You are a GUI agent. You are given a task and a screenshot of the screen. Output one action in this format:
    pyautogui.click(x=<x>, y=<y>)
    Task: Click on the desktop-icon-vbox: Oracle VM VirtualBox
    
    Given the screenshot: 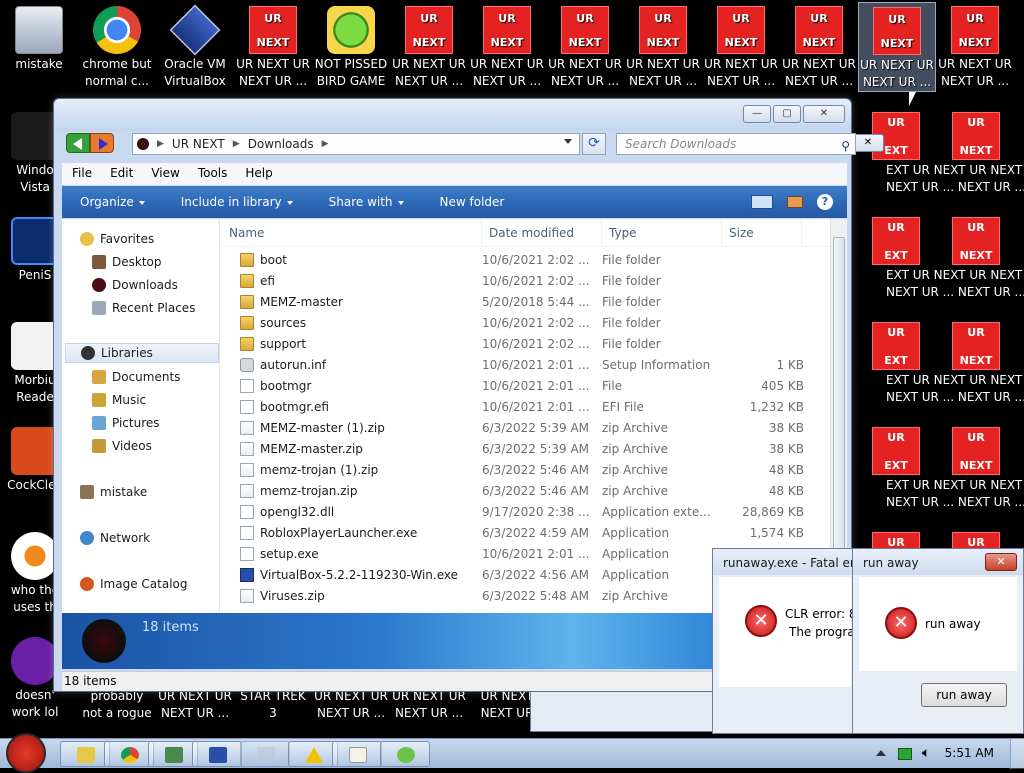 What is the action you would take?
    pyautogui.click(x=195, y=46)
    